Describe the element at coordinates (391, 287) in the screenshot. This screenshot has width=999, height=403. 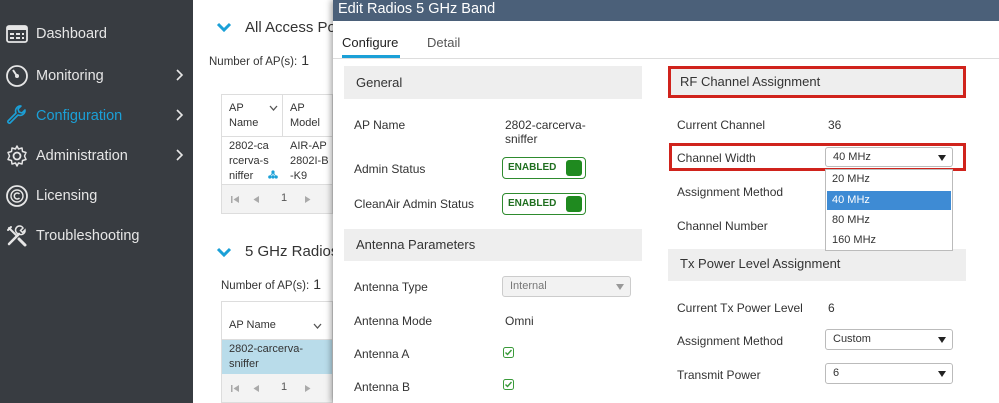
I see `antenna-type-label: Antenna Type` at that location.